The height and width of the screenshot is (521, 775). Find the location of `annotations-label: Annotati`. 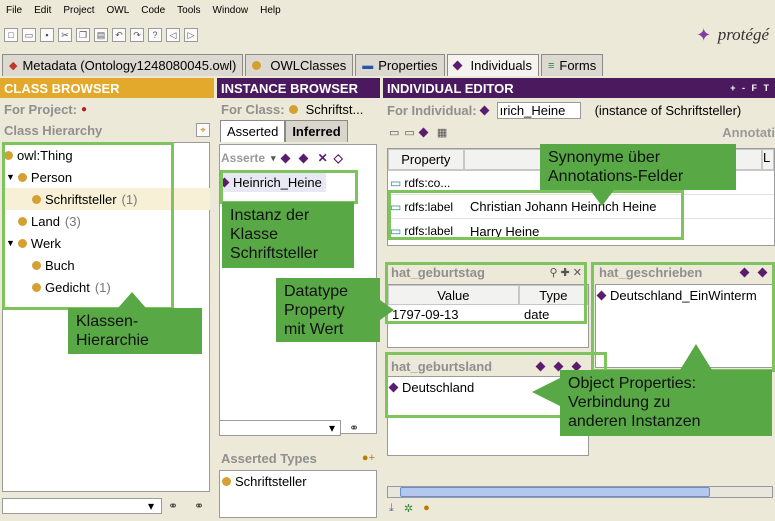

annotations-label: Annotati is located at coordinates (748, 132).